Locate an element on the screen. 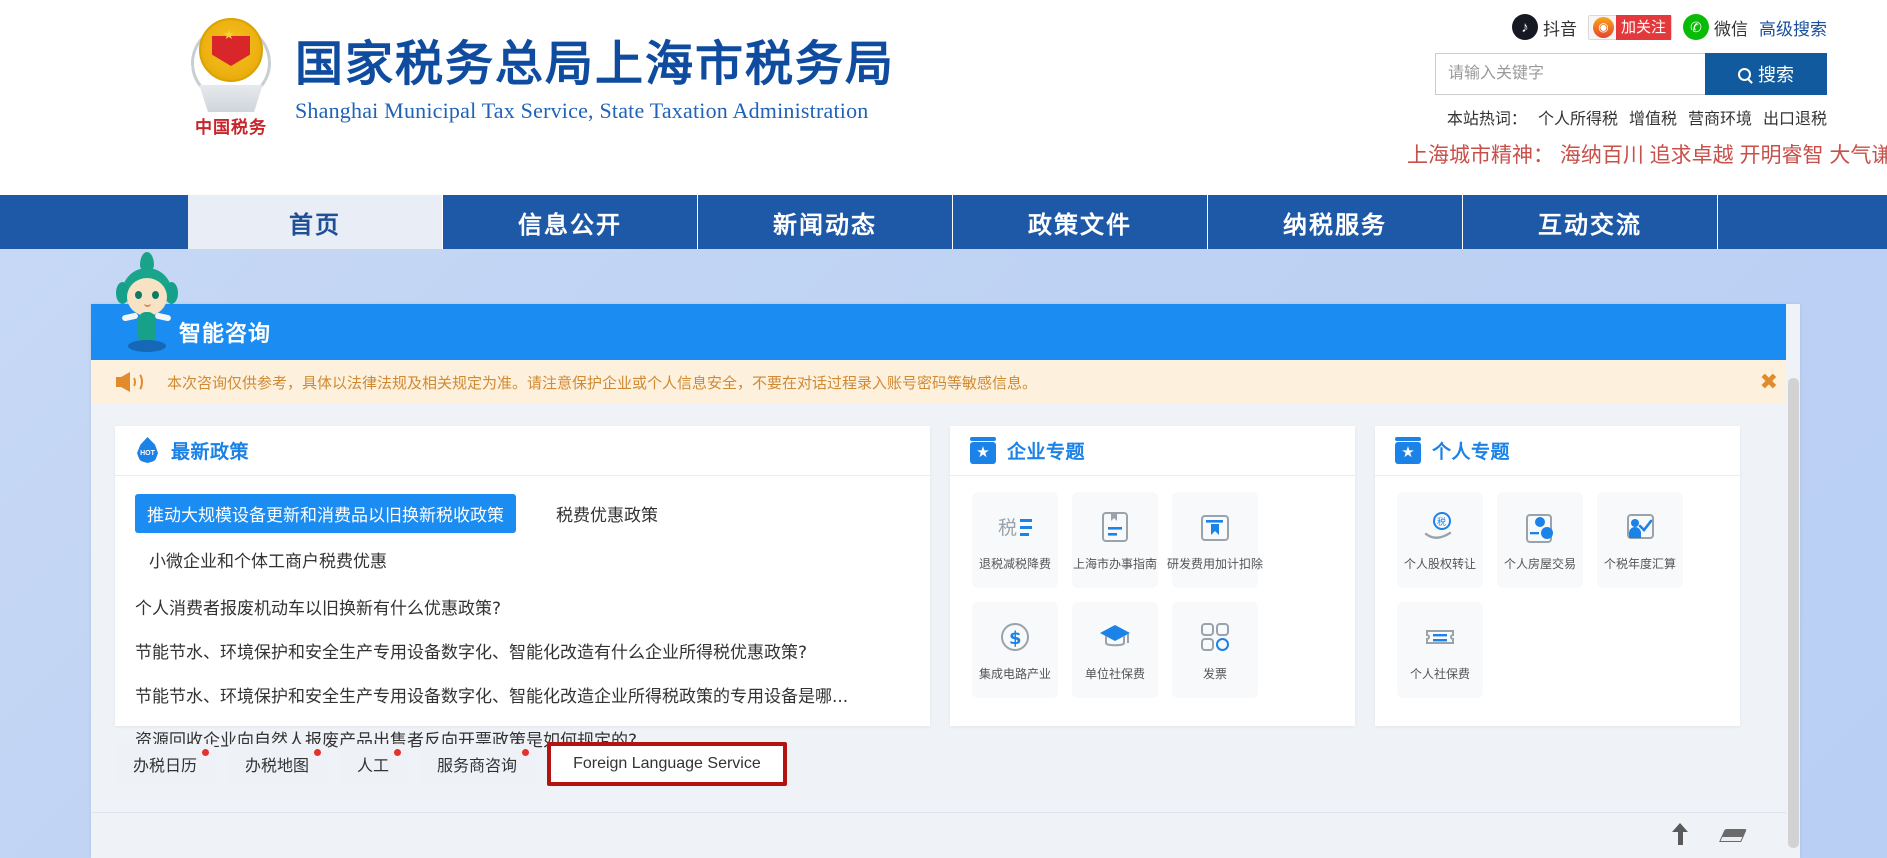 This screenshot has height=858, width=1887. tile-label: 个人社保费 is located at coordinates (1439, 674).